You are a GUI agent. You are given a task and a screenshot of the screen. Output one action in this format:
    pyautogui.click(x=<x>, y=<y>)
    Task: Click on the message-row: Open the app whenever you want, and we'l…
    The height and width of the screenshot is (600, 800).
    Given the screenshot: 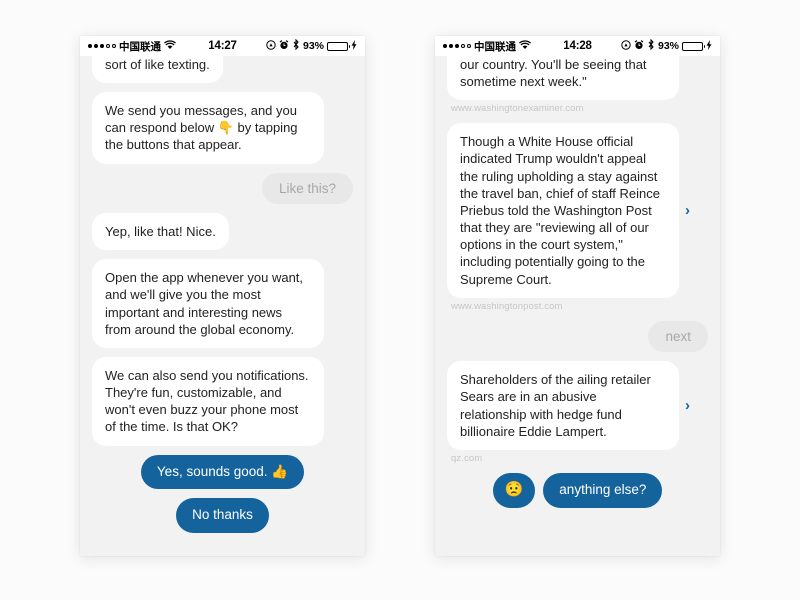 What is the action you would take?
    pyautogui.click(x=222, y=303)
    